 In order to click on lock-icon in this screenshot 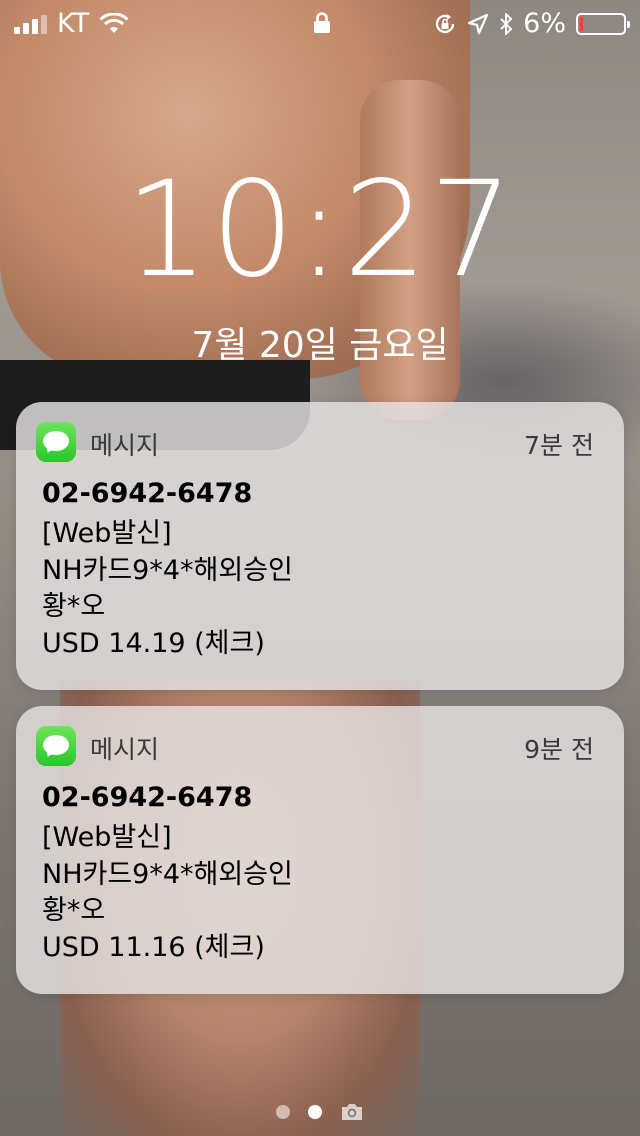, I will do `click(322, 25)`.